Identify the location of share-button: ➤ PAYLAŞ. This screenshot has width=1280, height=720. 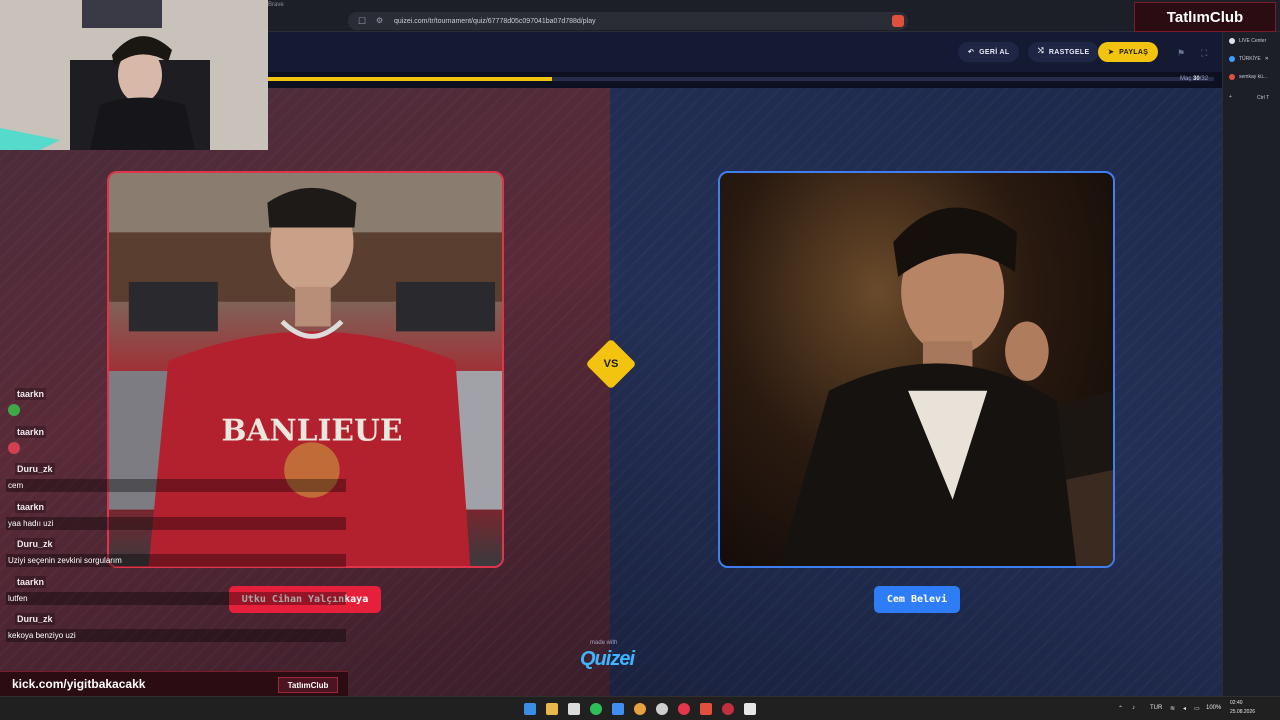
(1128, 52).